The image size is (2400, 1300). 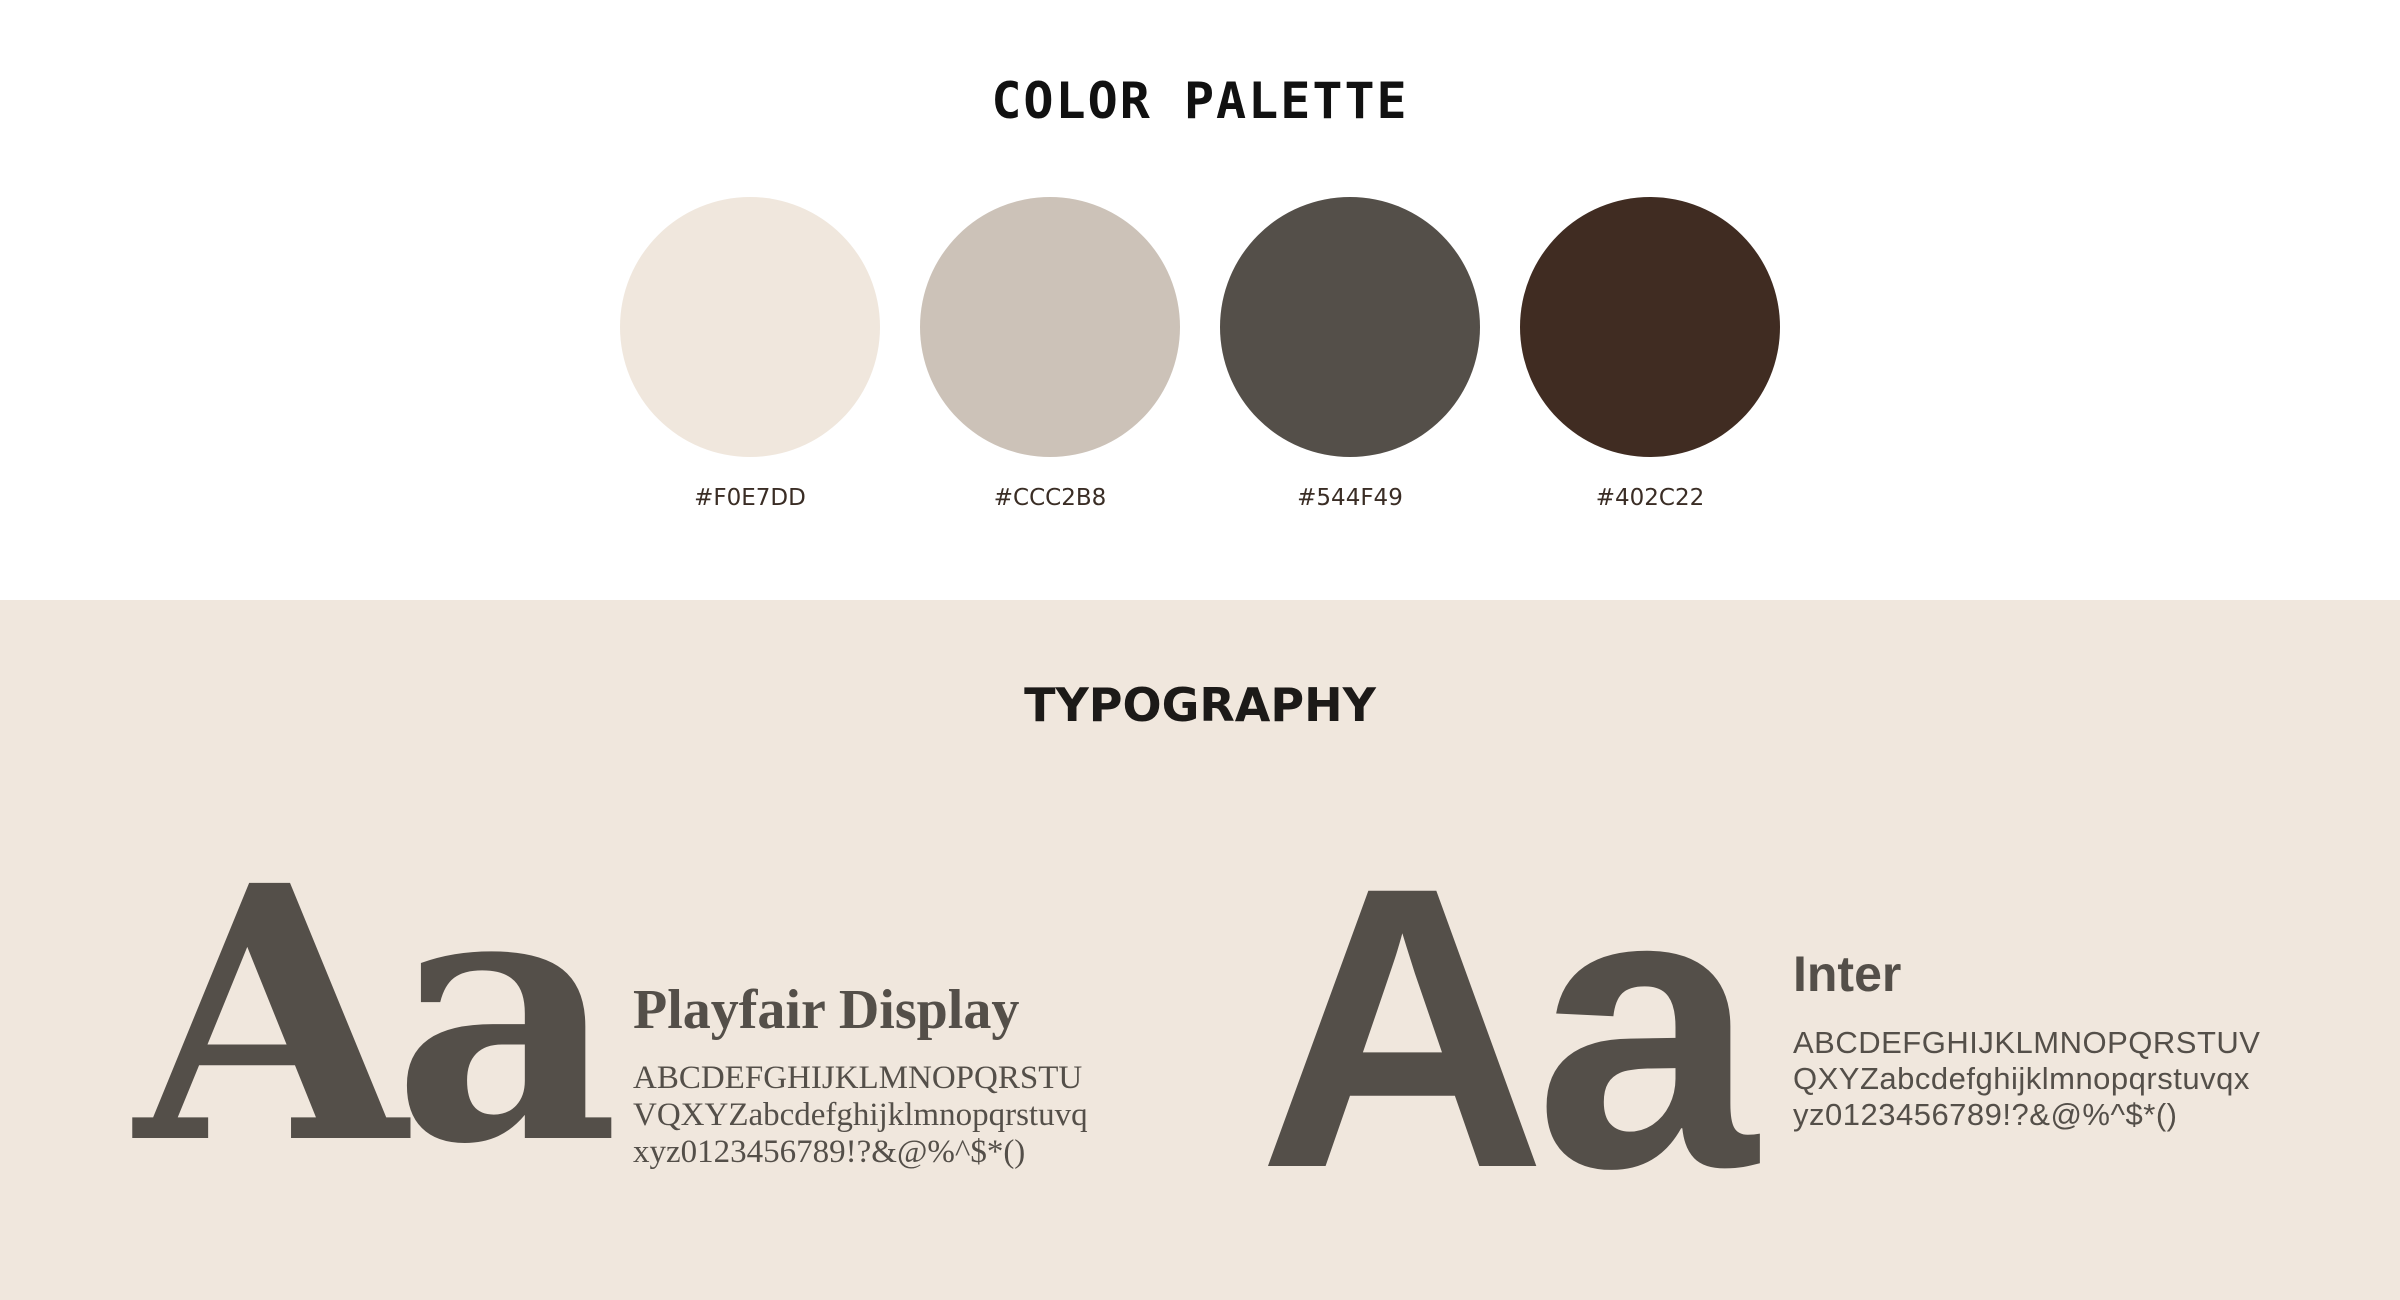 What do you see at coordinates (1050, 498) in the screenshot?
I see `swatch-hex-label: #CCC2B8` at bounding box center [1050, 498].